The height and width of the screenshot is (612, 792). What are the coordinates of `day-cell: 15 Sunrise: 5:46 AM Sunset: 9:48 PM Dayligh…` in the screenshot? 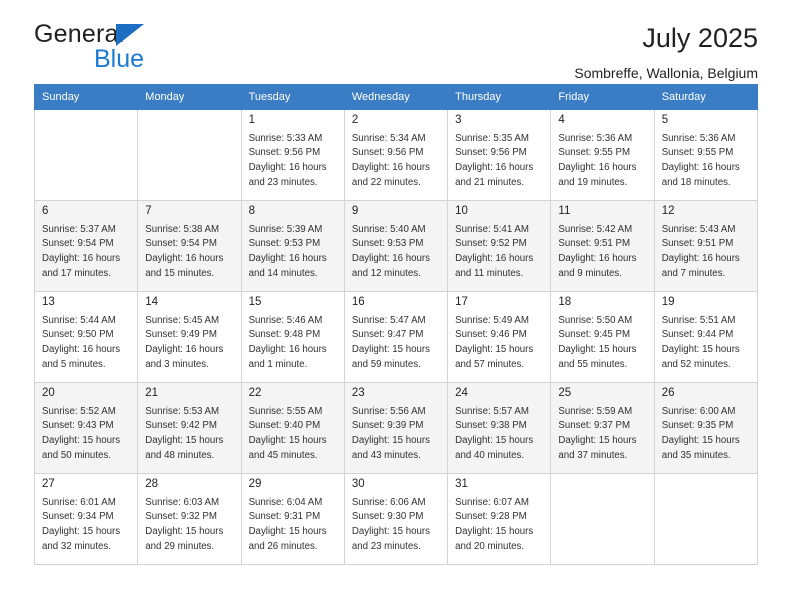 It's located at (292, 337).